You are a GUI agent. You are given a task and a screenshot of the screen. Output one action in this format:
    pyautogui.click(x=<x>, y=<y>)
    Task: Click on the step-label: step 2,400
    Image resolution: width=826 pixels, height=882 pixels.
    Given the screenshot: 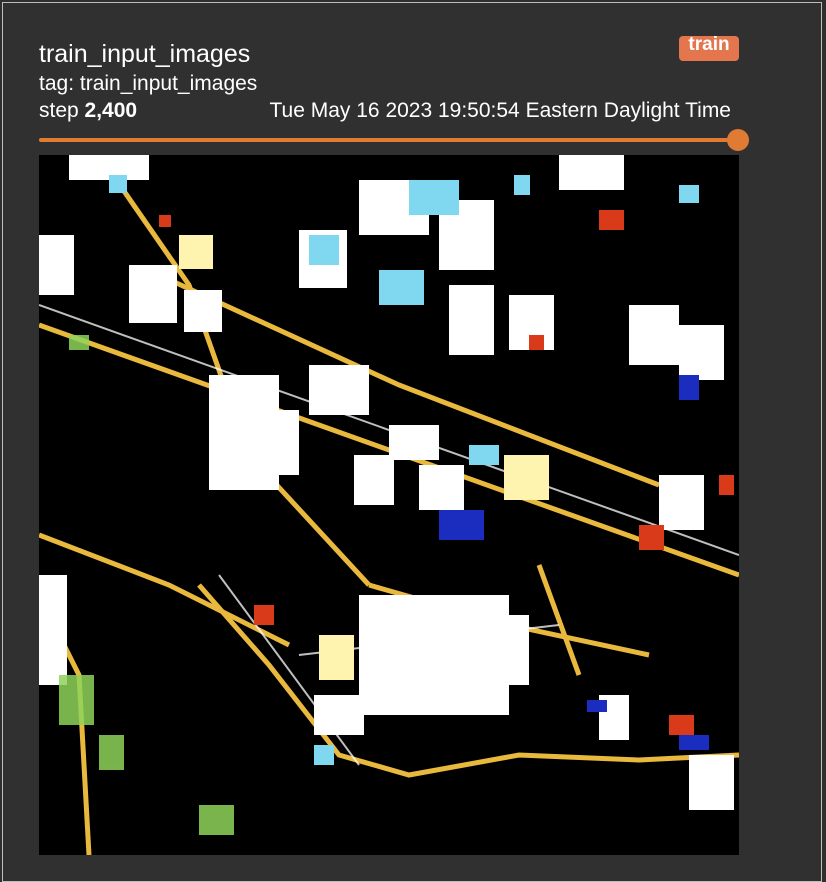 What is the action you would take?
    pyautogui.click(x=88, y=111)
    